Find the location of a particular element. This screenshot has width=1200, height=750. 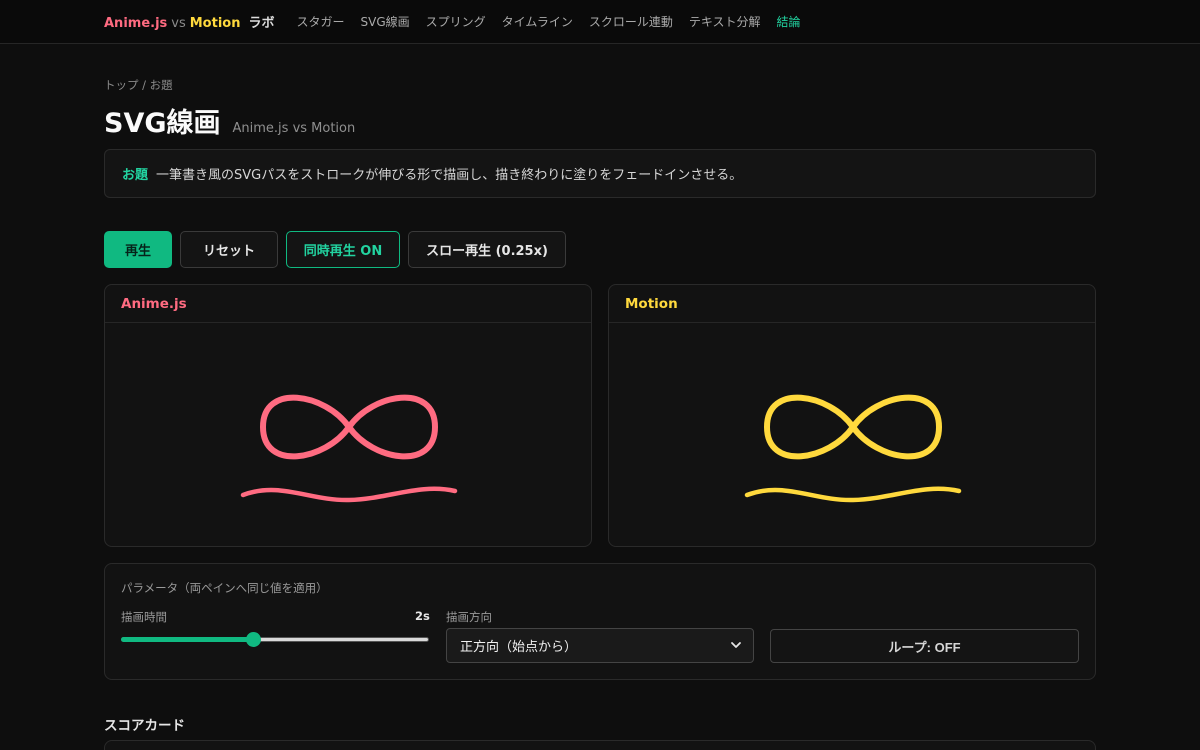

scorecard-title: スコアカード is located at coordinates (144, 726).